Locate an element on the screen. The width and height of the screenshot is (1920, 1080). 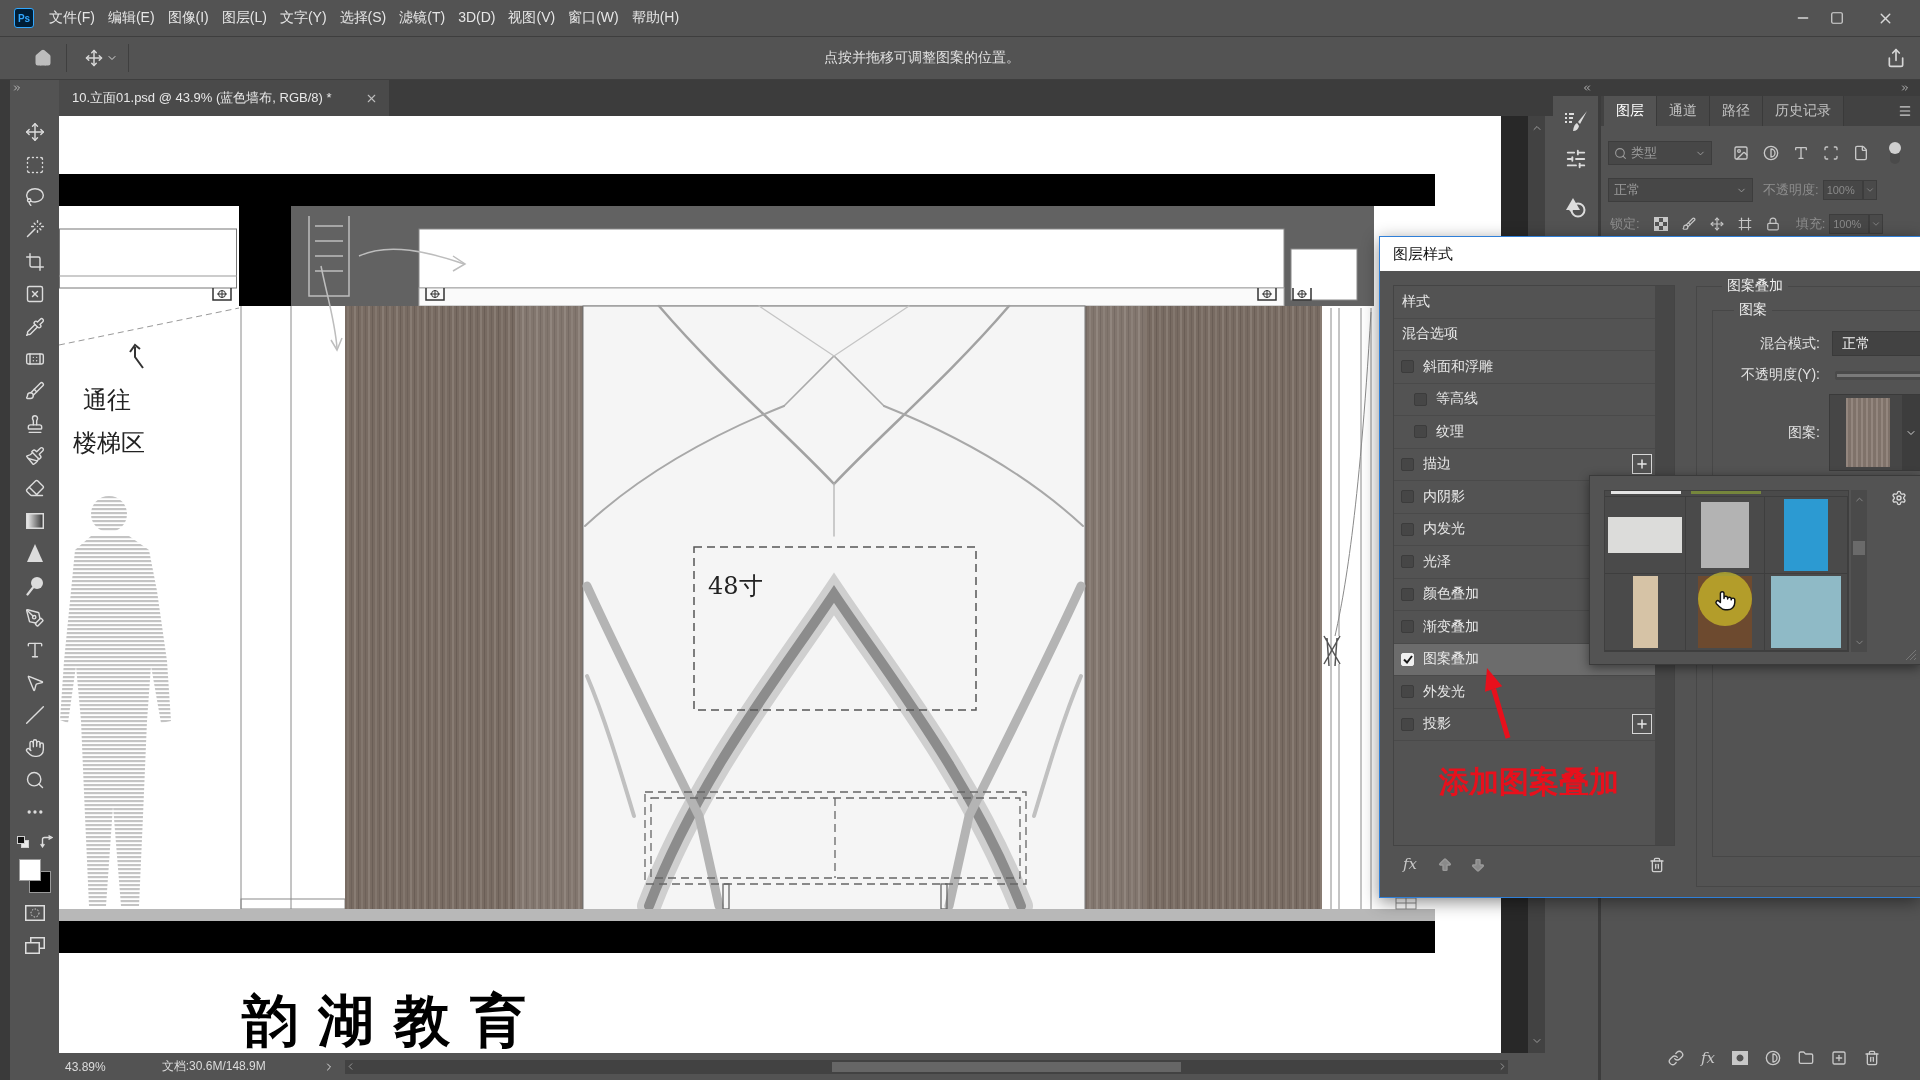
pattern-preview is located at coordinates (1874, 432).